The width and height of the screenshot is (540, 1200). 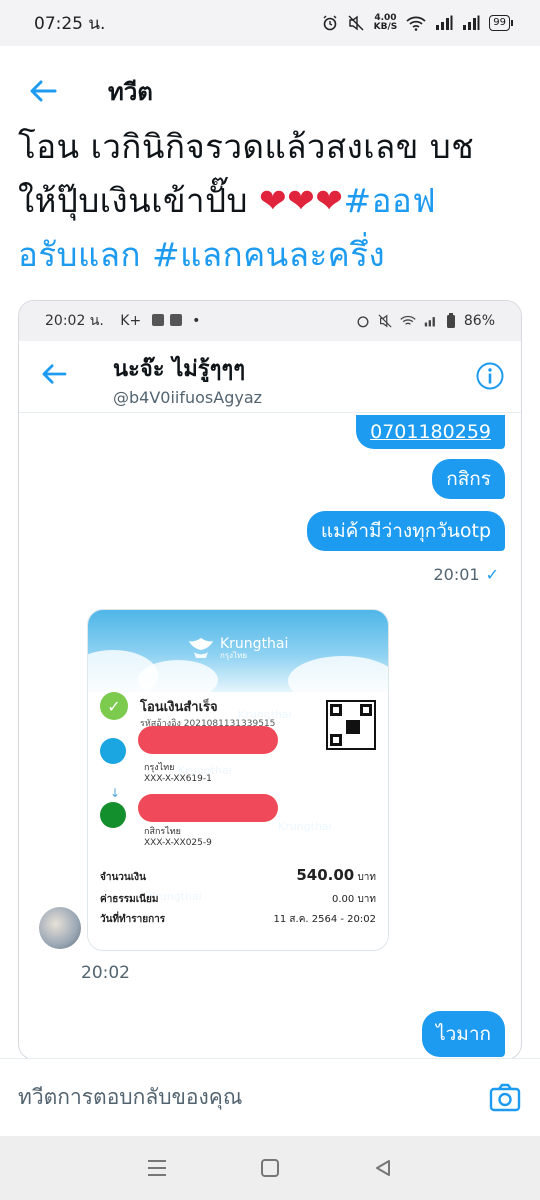 What do you see at coordinates (238, 899) in the screenshot?
I see `fee-row: ค่าธรรมเนียม 0.00 บาท` at bounding box center [238, 899].